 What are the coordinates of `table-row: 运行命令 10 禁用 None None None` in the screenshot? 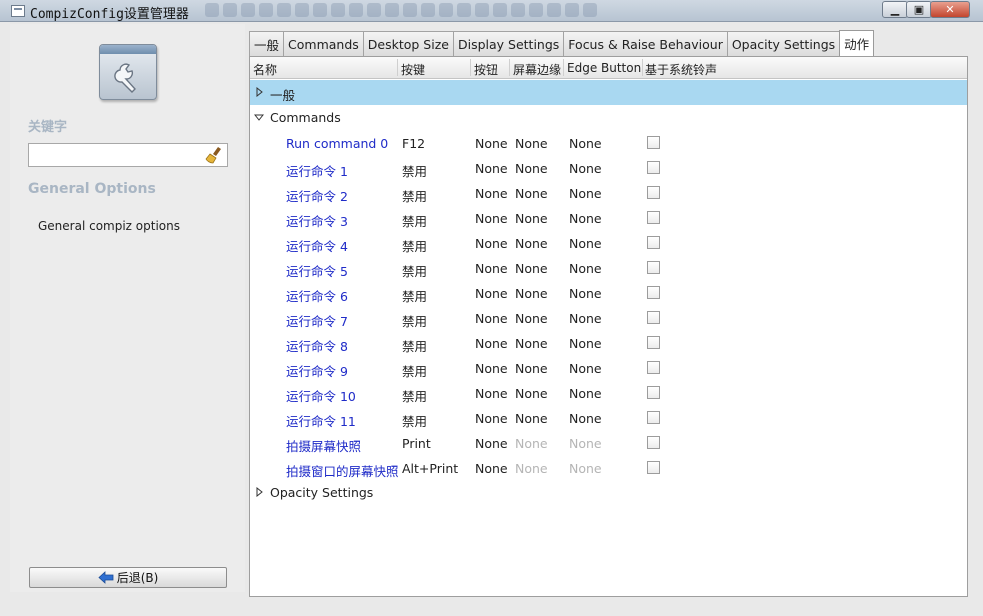 It's located at (608, 392).